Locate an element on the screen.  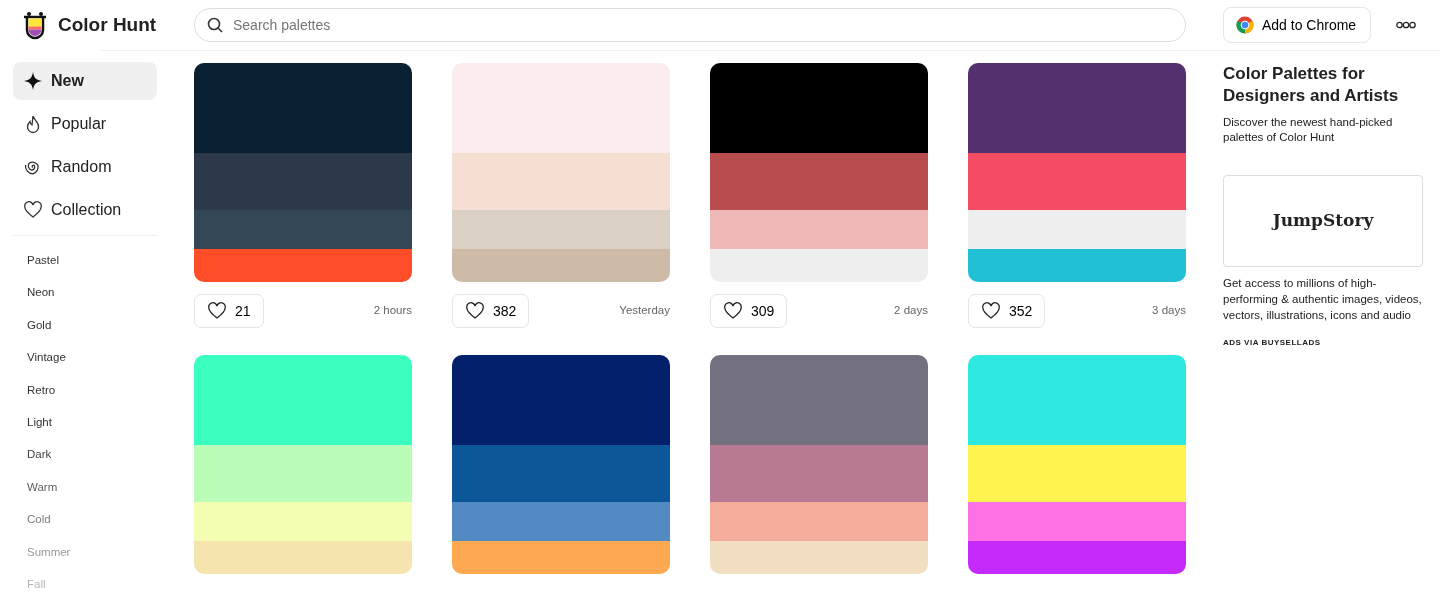
sidebar-nav-item: Collection is located at coordinates (85, 210).